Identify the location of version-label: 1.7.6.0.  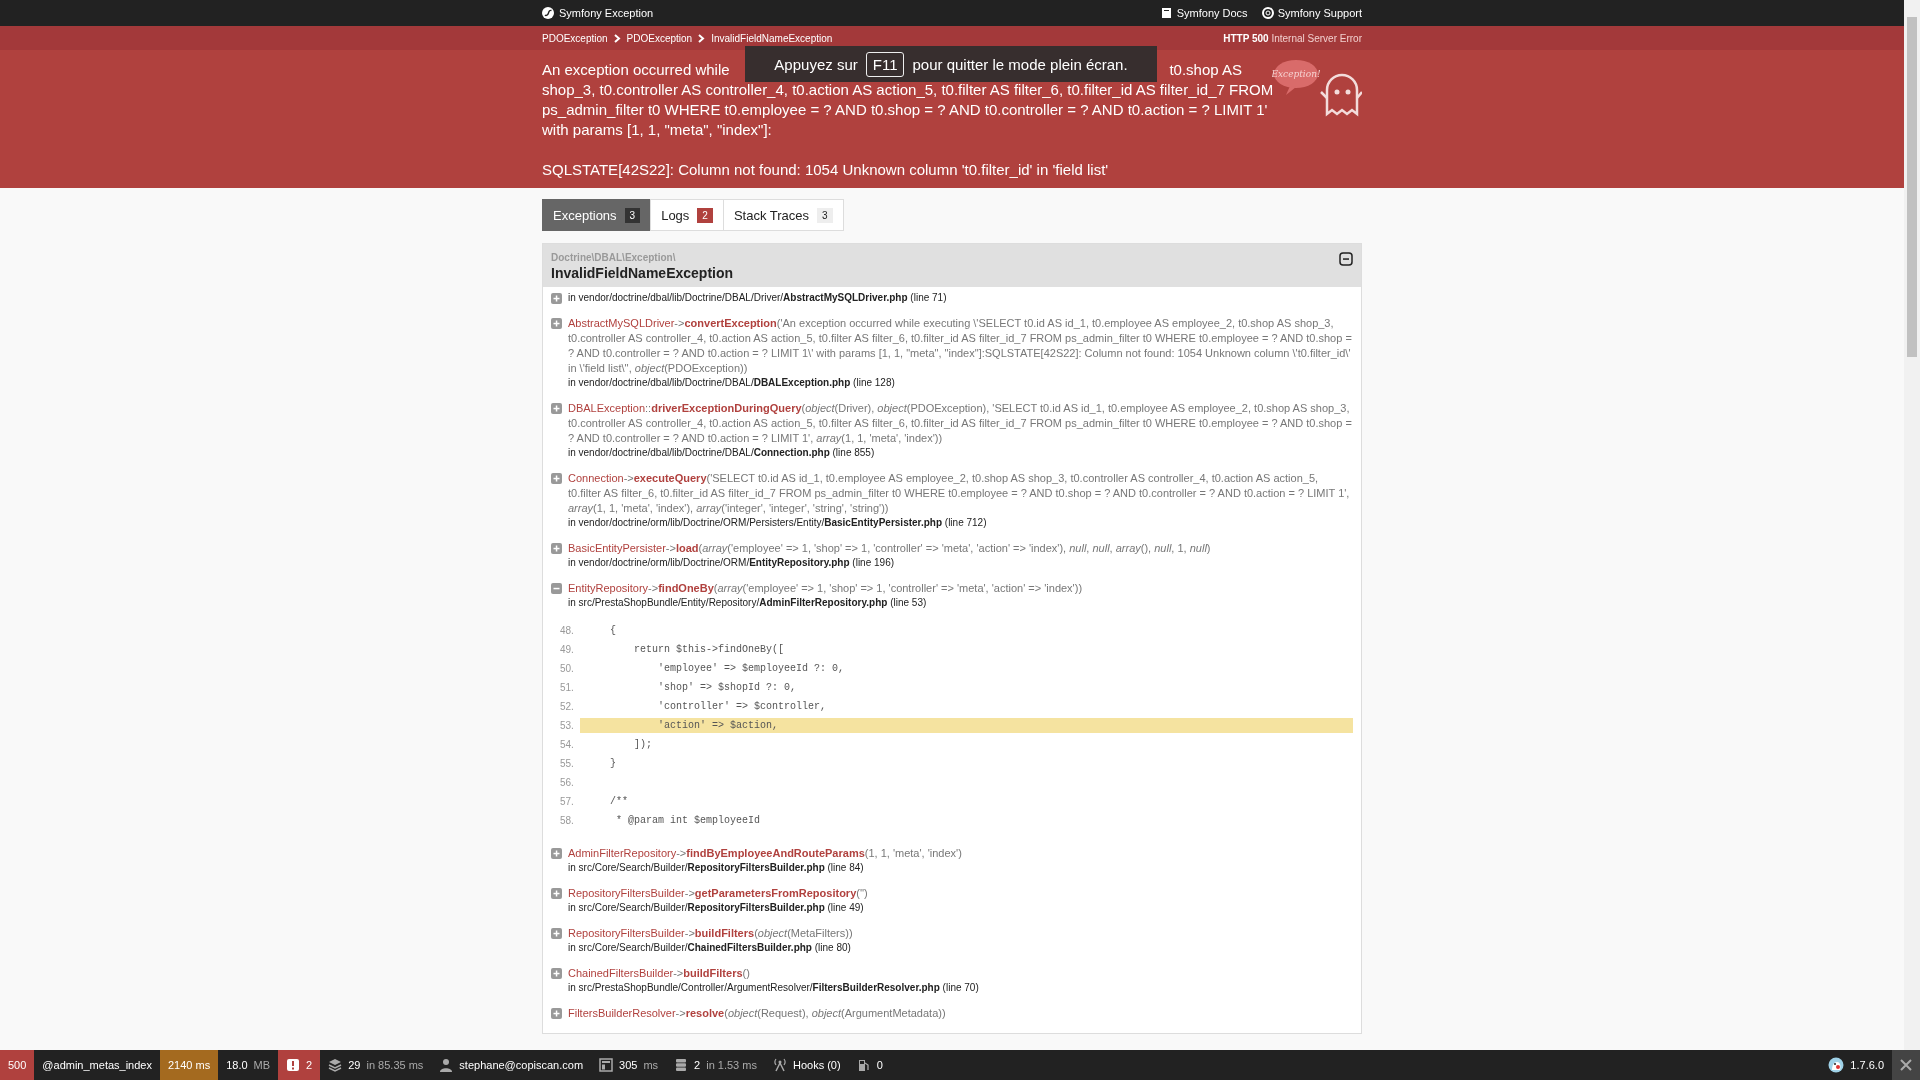
(1867, 1065).